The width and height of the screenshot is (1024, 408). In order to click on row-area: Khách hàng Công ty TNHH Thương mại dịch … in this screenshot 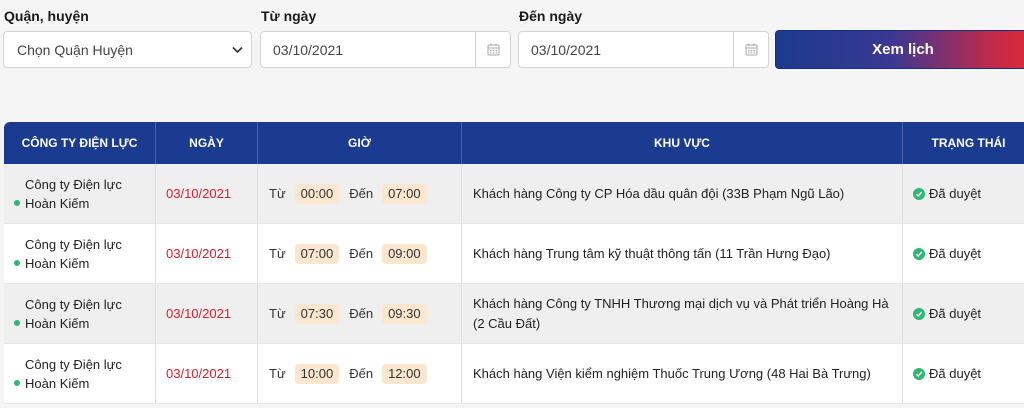, I will do `click(682, 313)`.